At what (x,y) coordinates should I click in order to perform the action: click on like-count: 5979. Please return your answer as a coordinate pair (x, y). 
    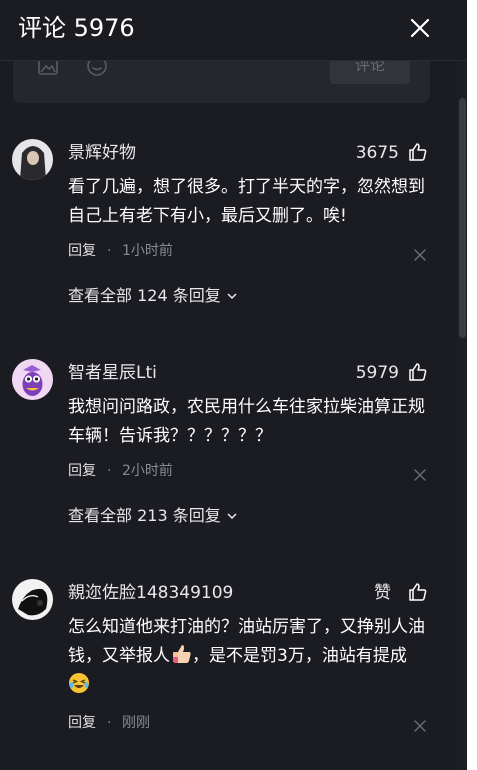
    Looking at the image, I should click on (377, 373).